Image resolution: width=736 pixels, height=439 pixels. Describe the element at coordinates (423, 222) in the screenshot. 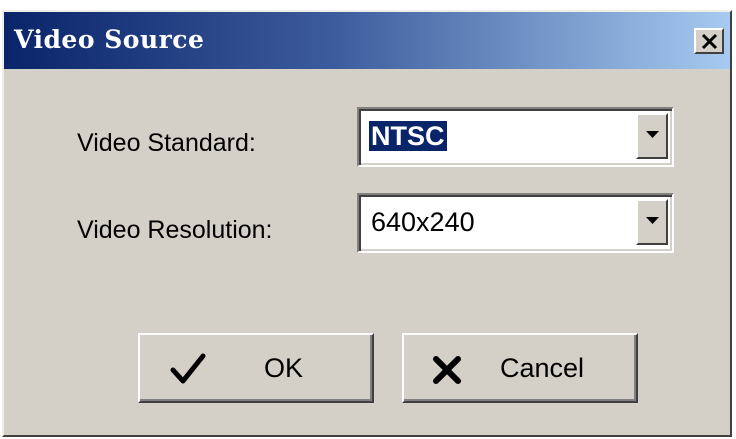

I see `video-resolution-value: 640x240` at that location.